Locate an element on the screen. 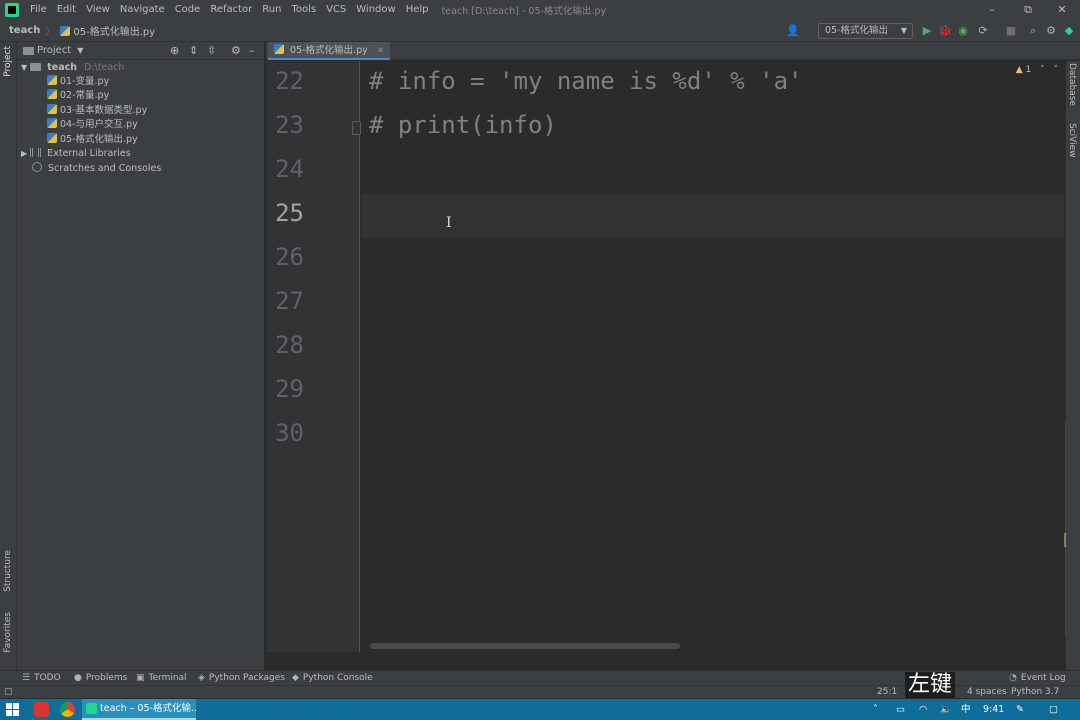  breadcrumb-file: 05-格式化输出.py is located at coordinates (114, 30).